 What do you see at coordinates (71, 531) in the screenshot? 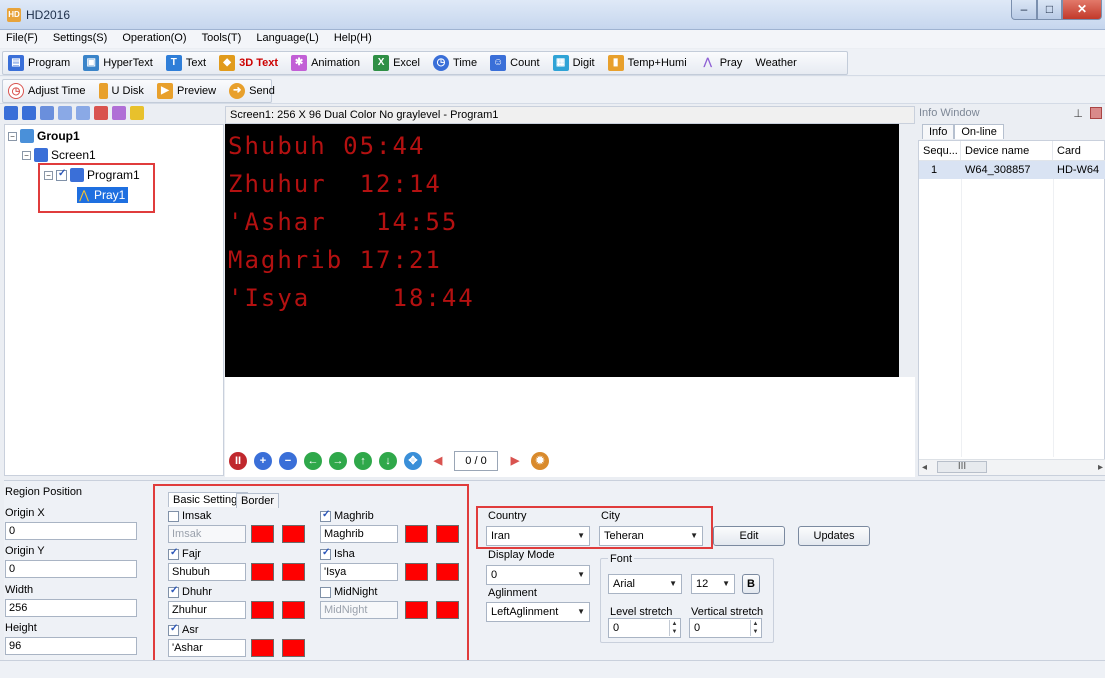
I see `origin-x-input: 0` at bounding box center [71, 531].